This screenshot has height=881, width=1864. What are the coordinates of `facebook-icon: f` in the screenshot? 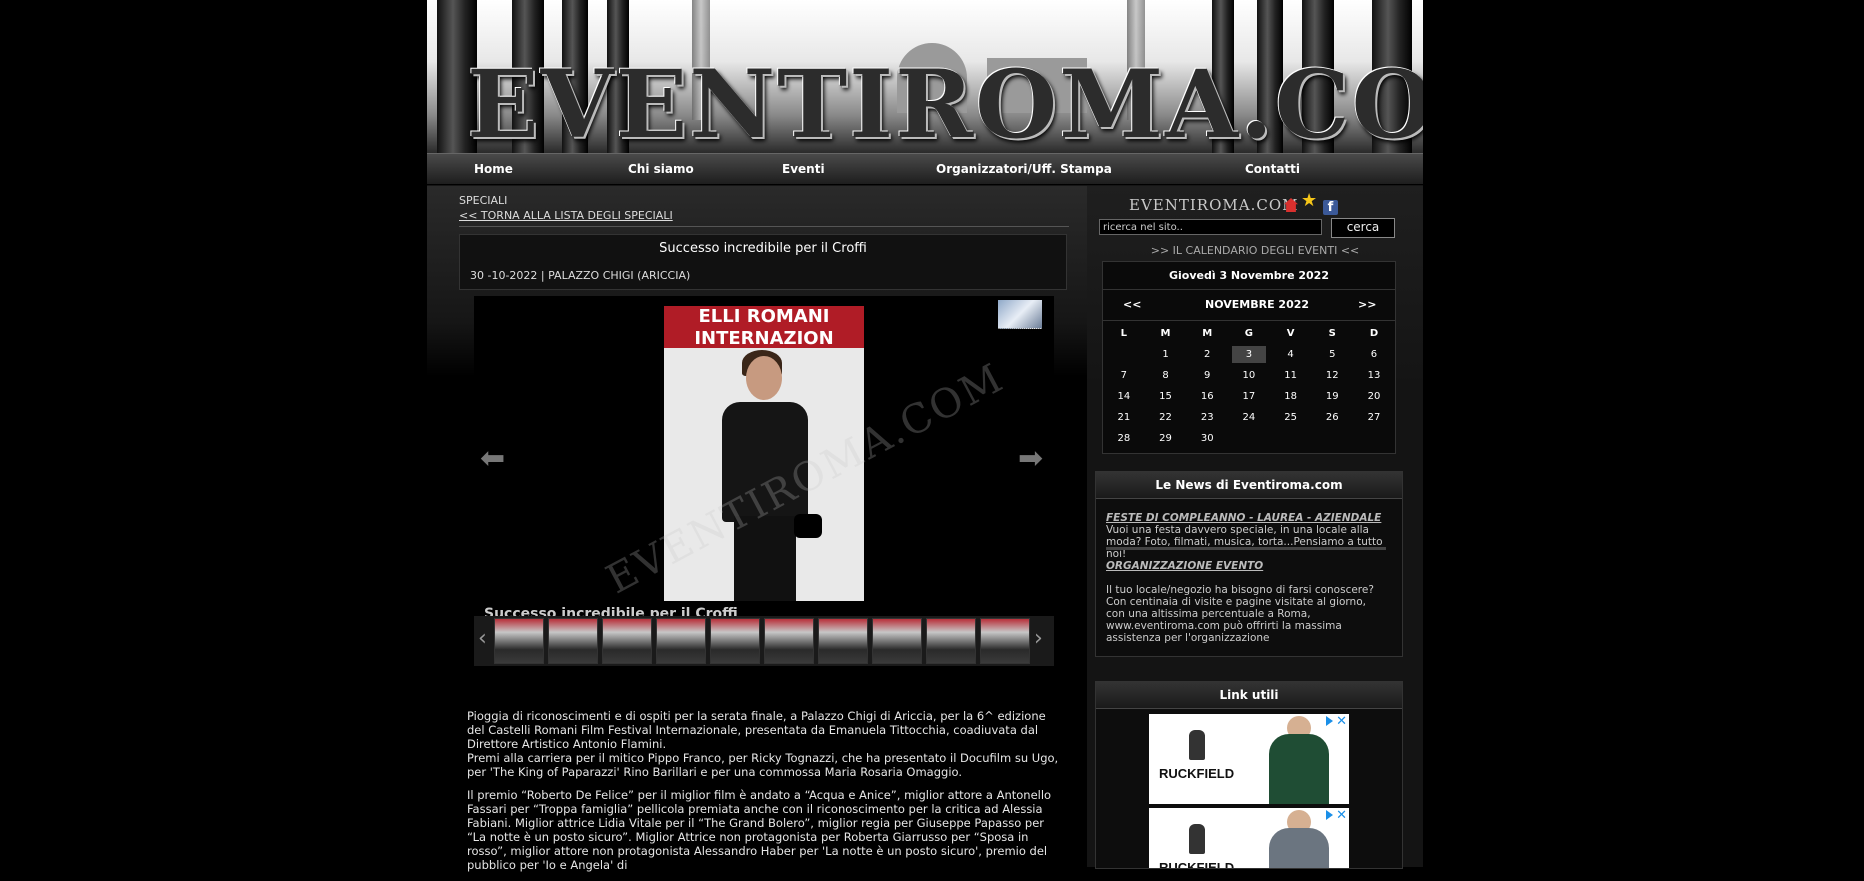 It's located at (1330, 207).